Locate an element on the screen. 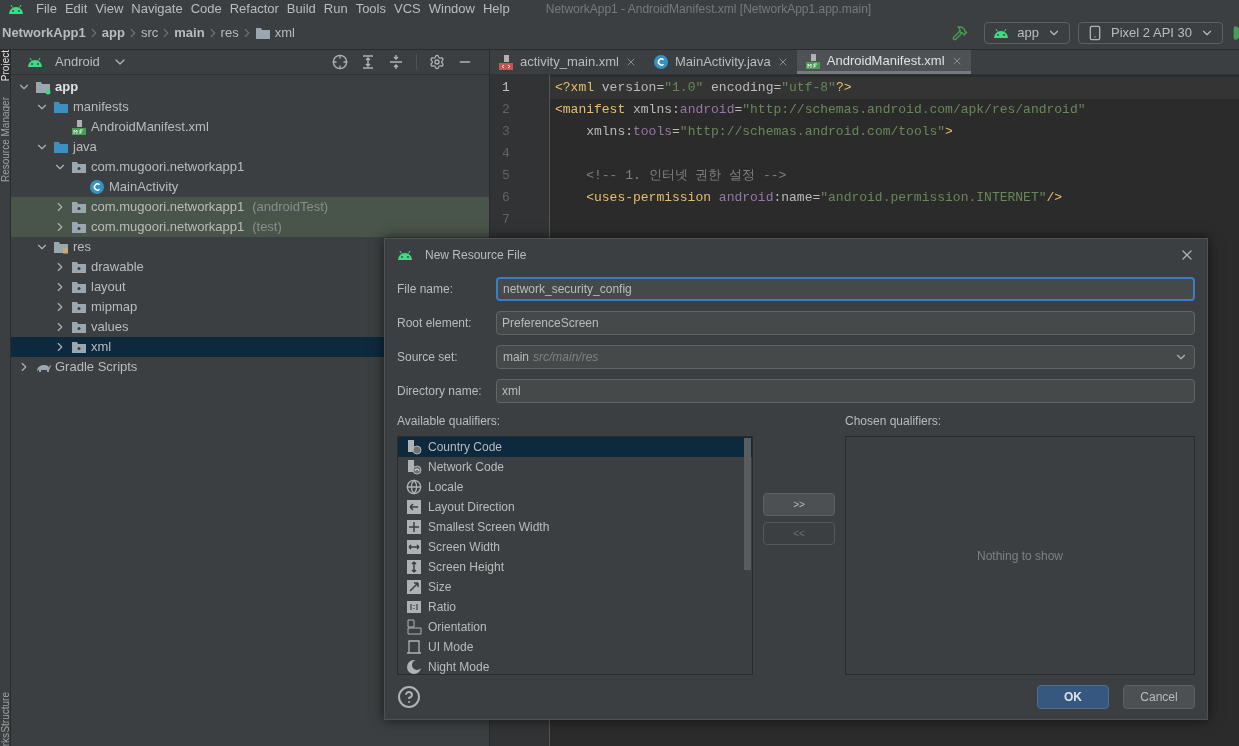 Image resolution: width=1239 pixels, height=746 pixels. tree-item: com.mugoori.networkapp1 (androidTest) is located at coordinates (250, 207).